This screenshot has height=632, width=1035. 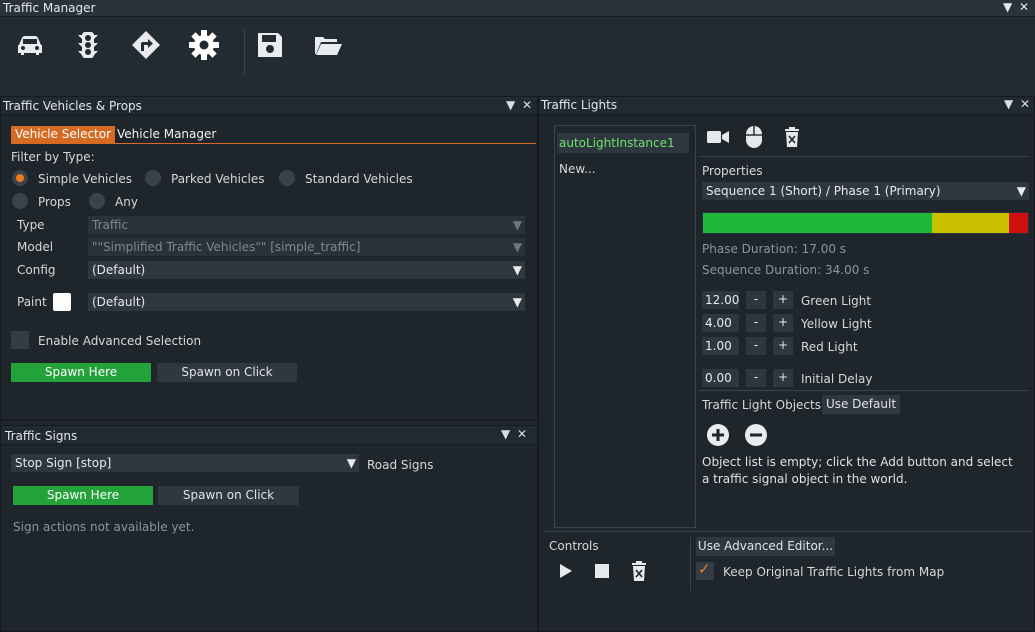 What do you see at coordinates (756, 323) in the screenshot?
I see `yellow-decrement-button: -` at bounding box center [756, 323].